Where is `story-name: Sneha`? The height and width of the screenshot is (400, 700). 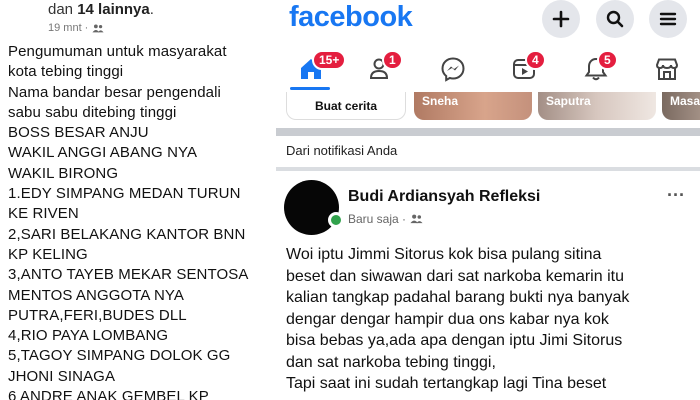
story-name: Sneha is located at coordinates (440, 101).